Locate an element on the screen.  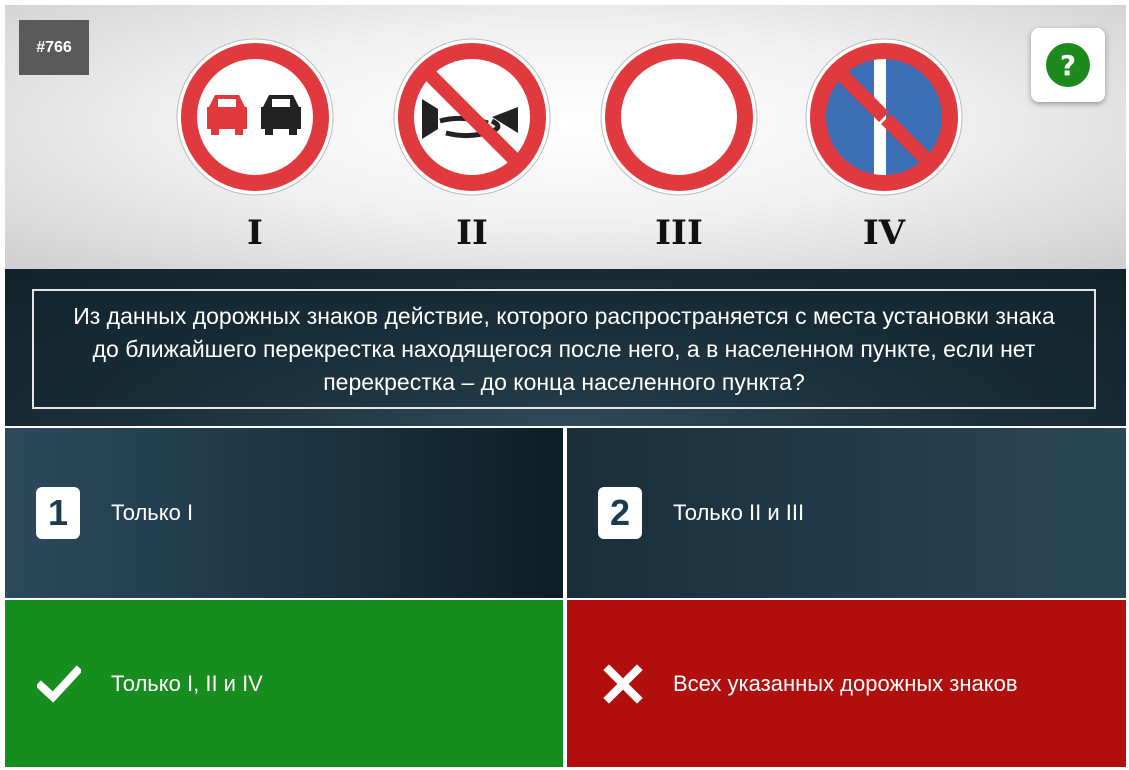
answer-number-1: 1 is located at coordinates (58, 513).